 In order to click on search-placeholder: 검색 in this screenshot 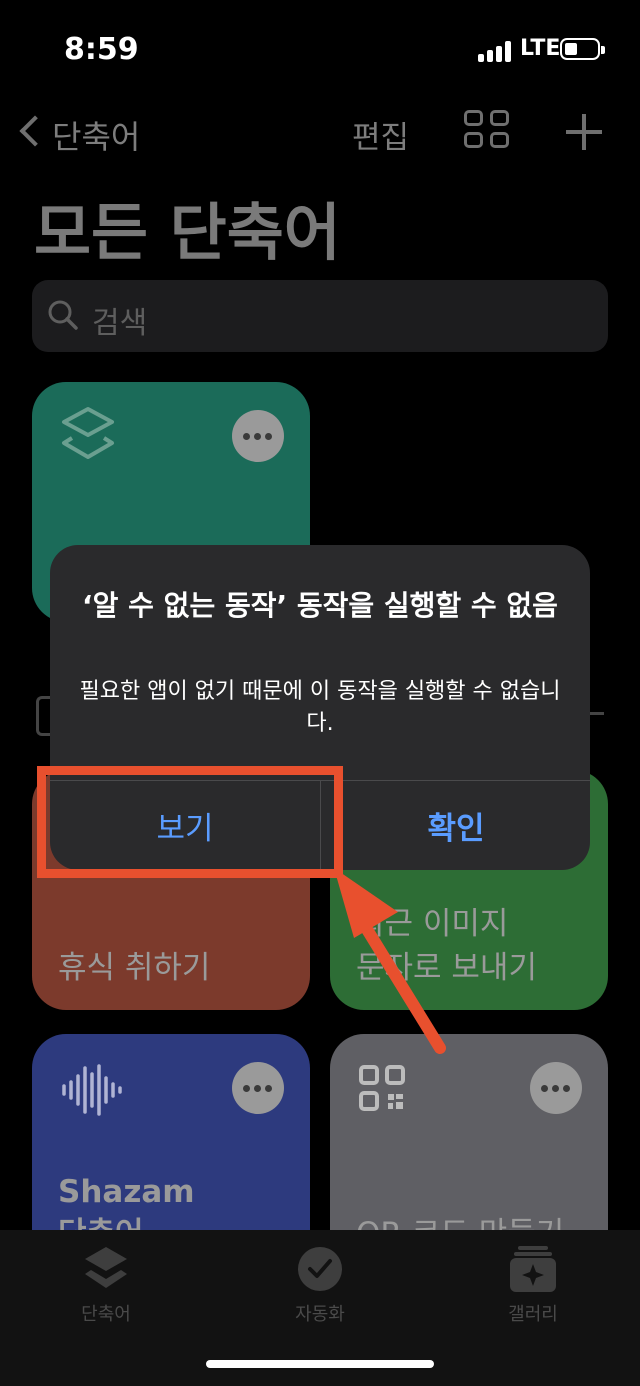, I will do `click(120, 323)`.